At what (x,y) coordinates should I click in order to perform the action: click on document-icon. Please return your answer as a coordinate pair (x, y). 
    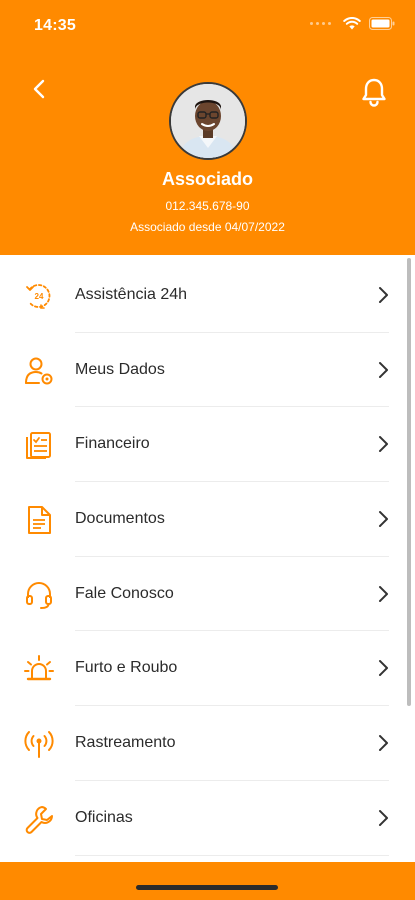
    Looking at the image, I should click on (39, 520).